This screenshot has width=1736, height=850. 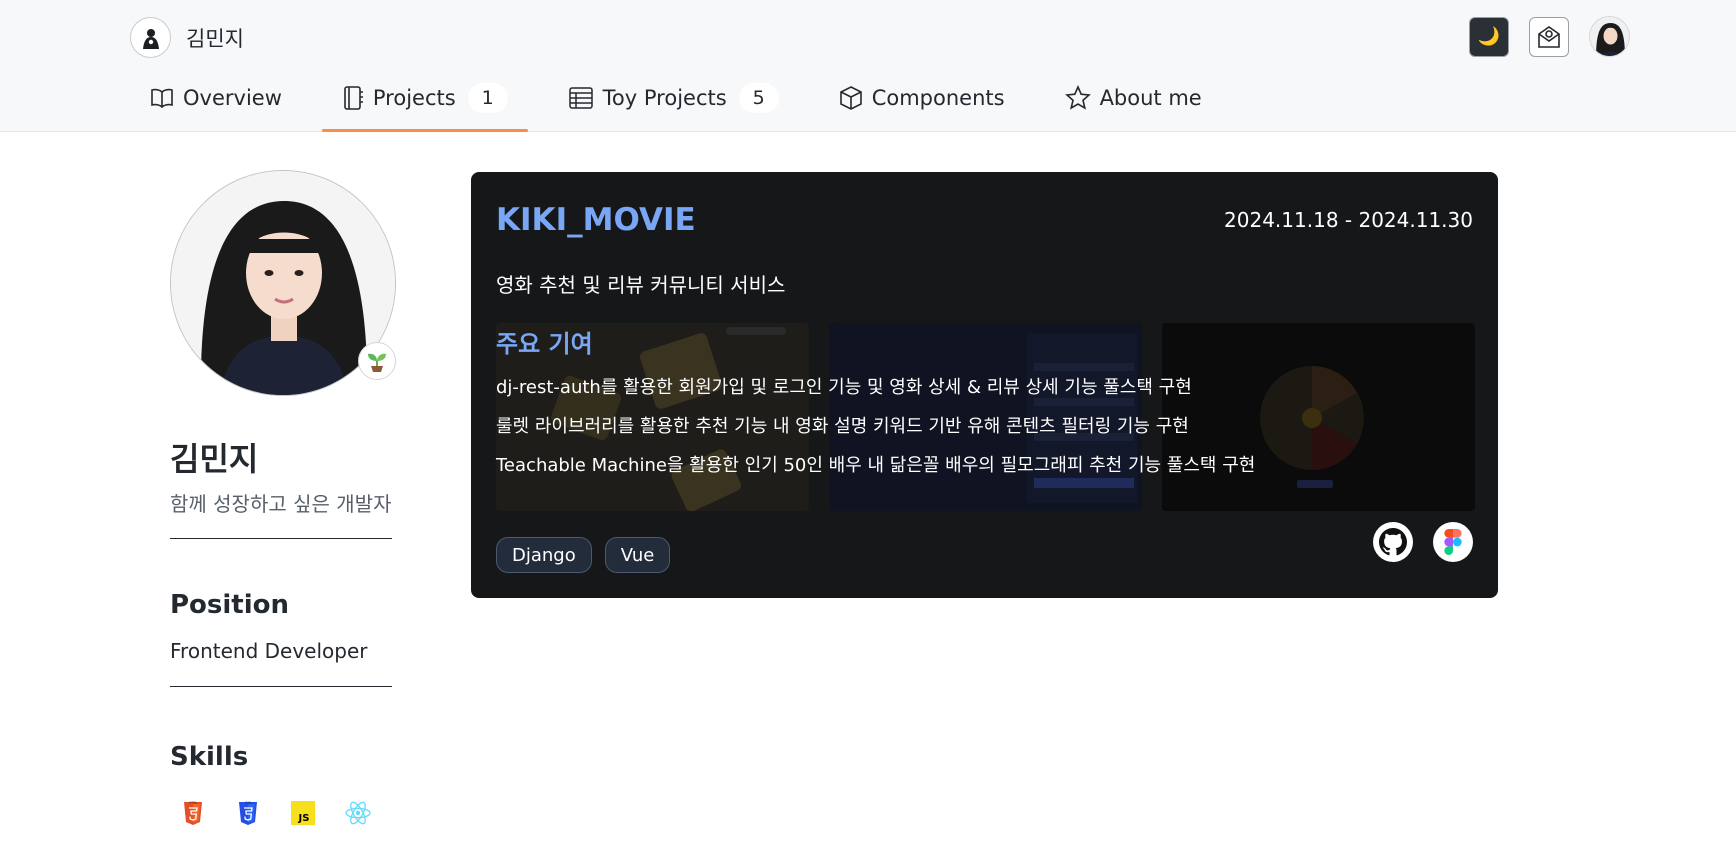 I want to click on profile-bio: 함께 성장하고 싶은 개발자, so click(x=281, y=504).